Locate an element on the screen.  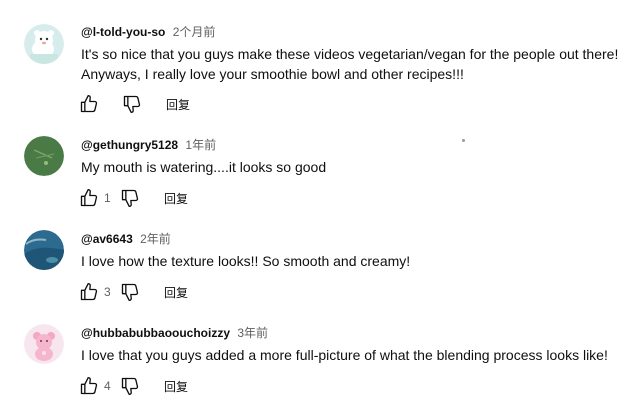
comment-header: @hubbabubbaoouchoizzy 3年前 is located at coordinates (174, 333).